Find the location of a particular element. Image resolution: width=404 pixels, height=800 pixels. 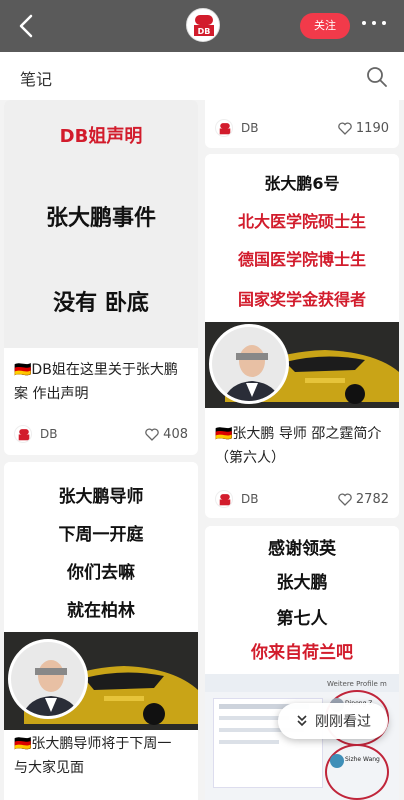

poster-line: 感谢领英 is located at coordinates (302, 549).